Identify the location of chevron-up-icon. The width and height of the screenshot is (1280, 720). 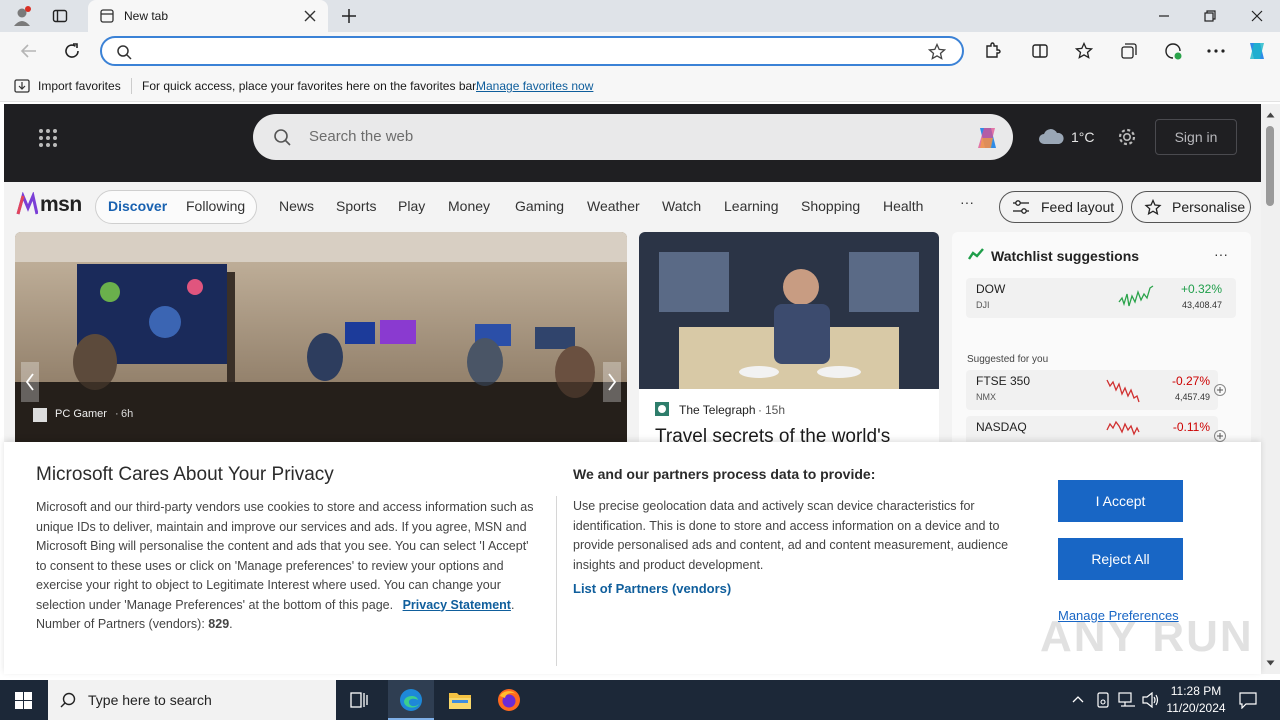
(1078, 699).